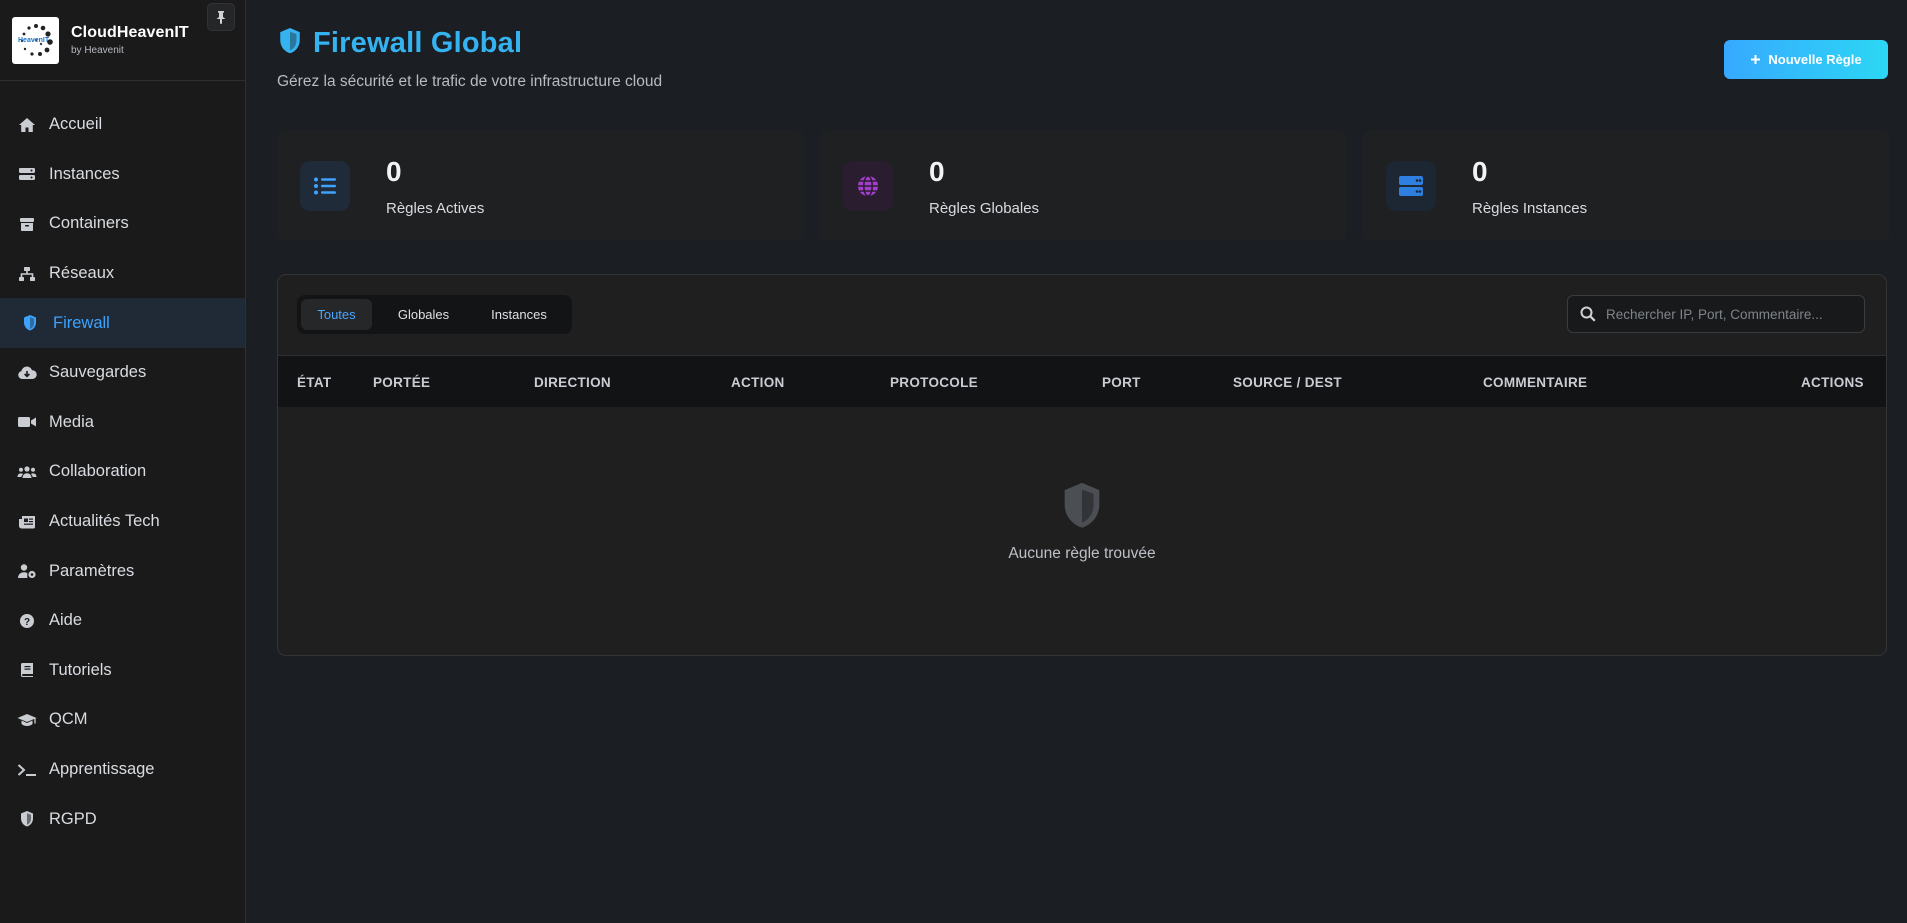  I want to click on terminal-icon, so click(27, 770).